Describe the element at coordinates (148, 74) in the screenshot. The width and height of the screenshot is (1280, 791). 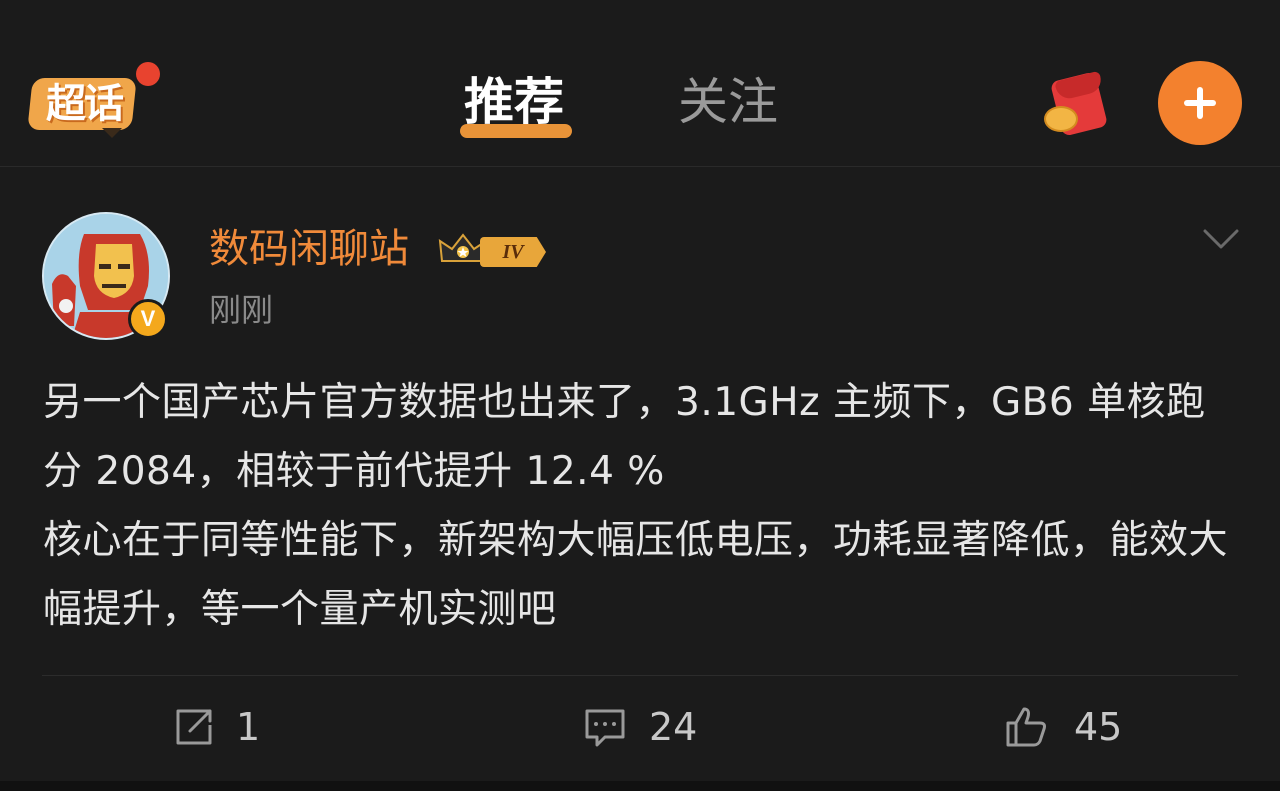
I see `notification-dot` at that location.